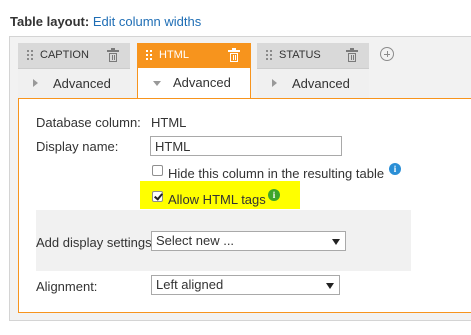 The height and width of the screenshot is (335, 471). Describe the element at coordinates (300, 55) in the screenshot. I see `column-title: STATUS` at that location.